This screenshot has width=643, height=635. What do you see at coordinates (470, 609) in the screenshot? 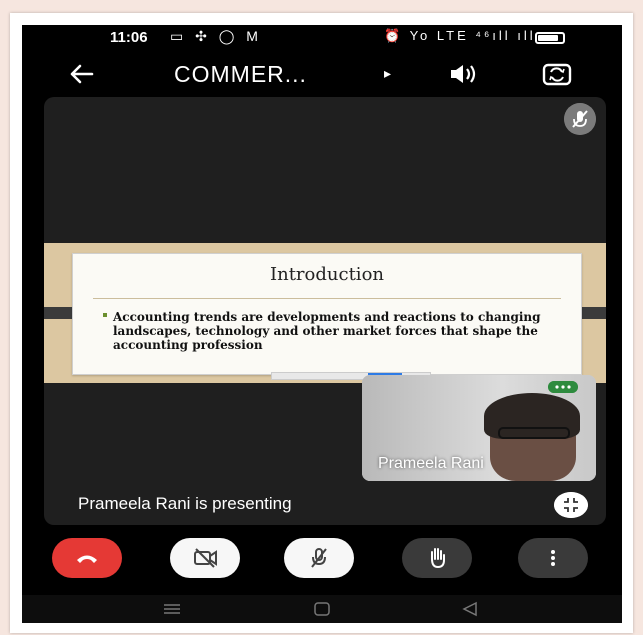
I see `back-nav-icon` at bounding box center [470, 609].